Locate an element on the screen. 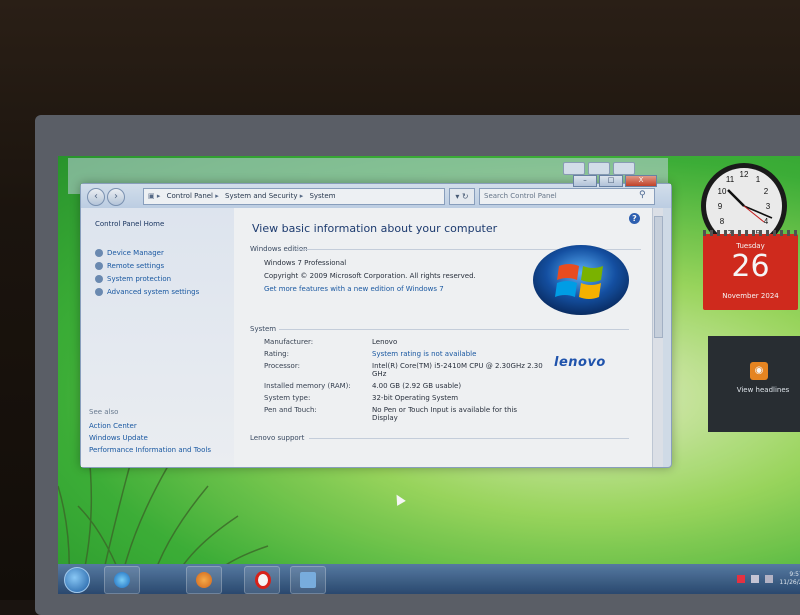 The height and width of the screenshot is (615, 800). performance-info-link: Performance Information and Tools is located at coordinates (154, 450).